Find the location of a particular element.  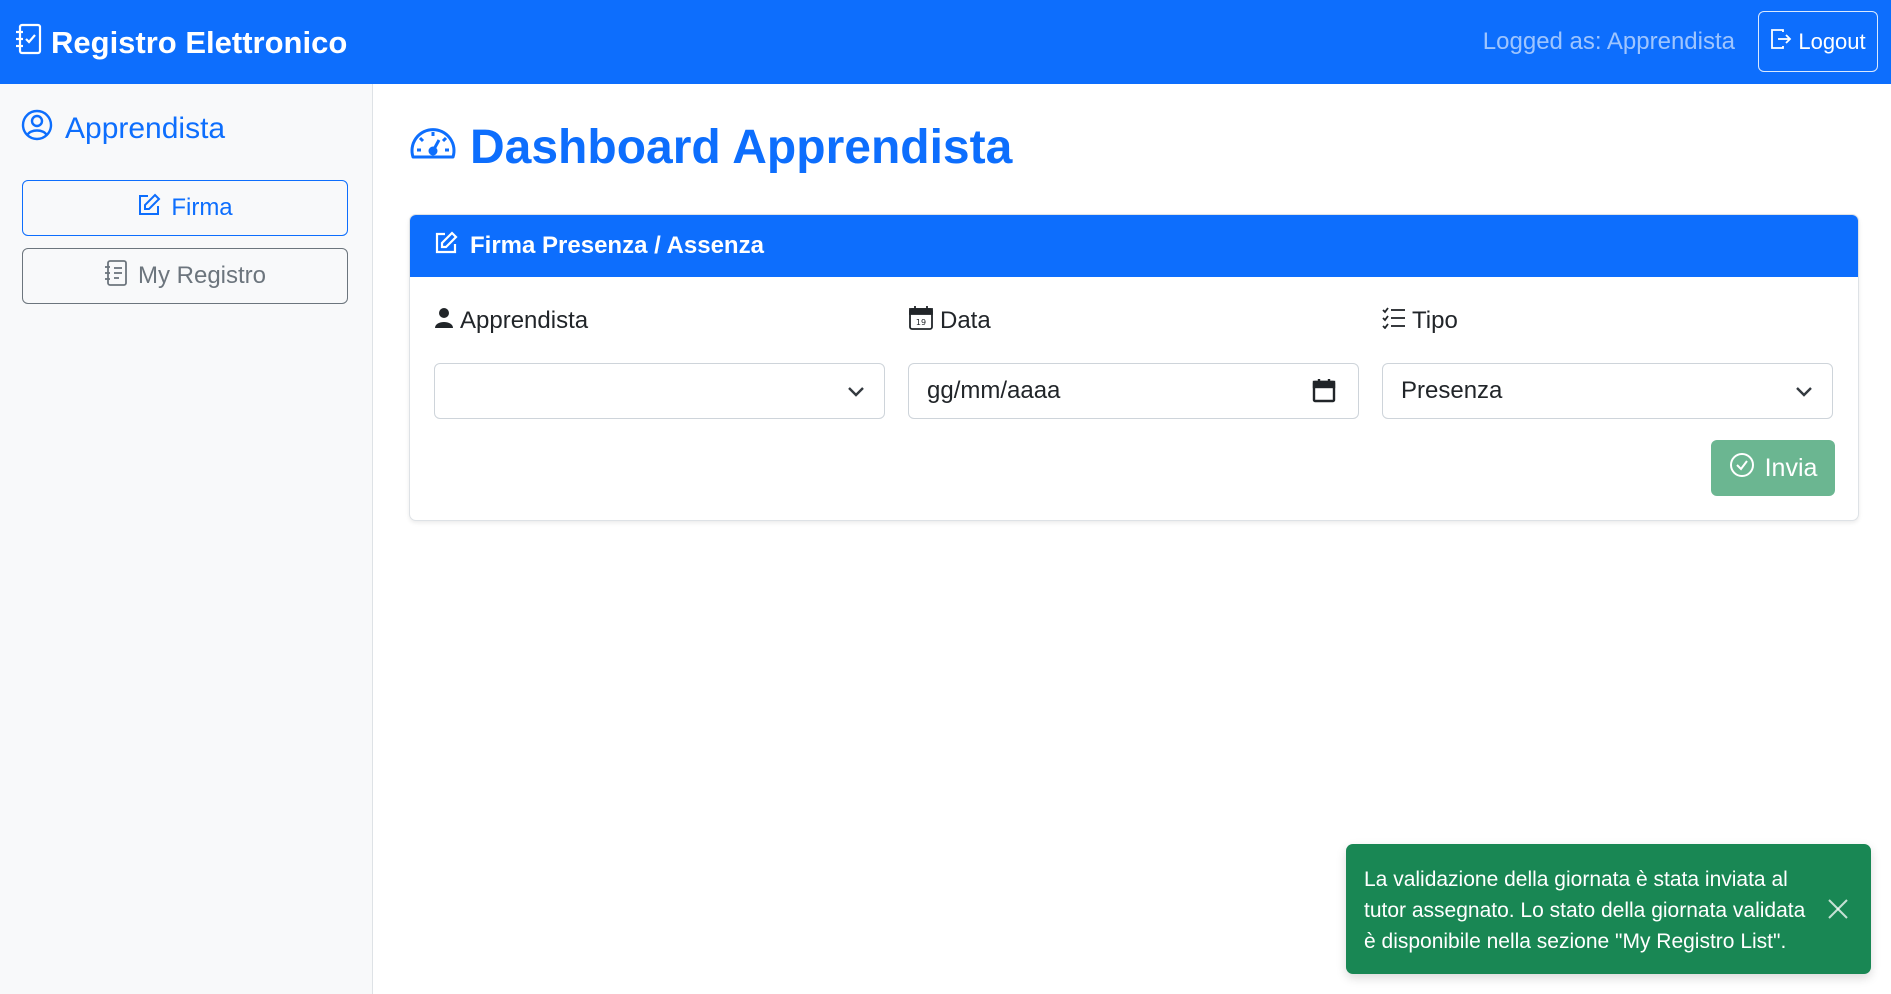

journal-check-icon is located at coordinates (33, 43).